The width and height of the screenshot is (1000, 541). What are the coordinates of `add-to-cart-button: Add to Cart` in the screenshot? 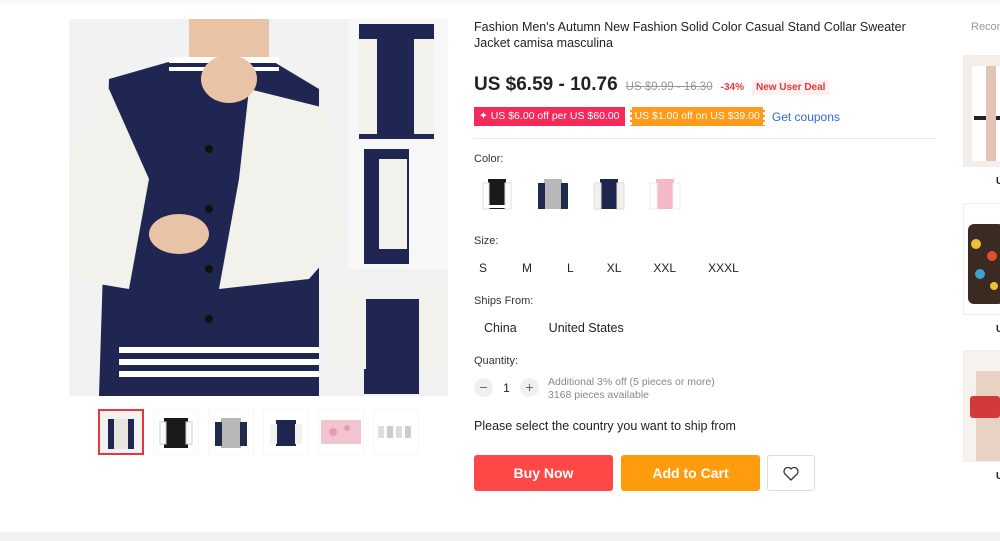 It's located at (690, 473).